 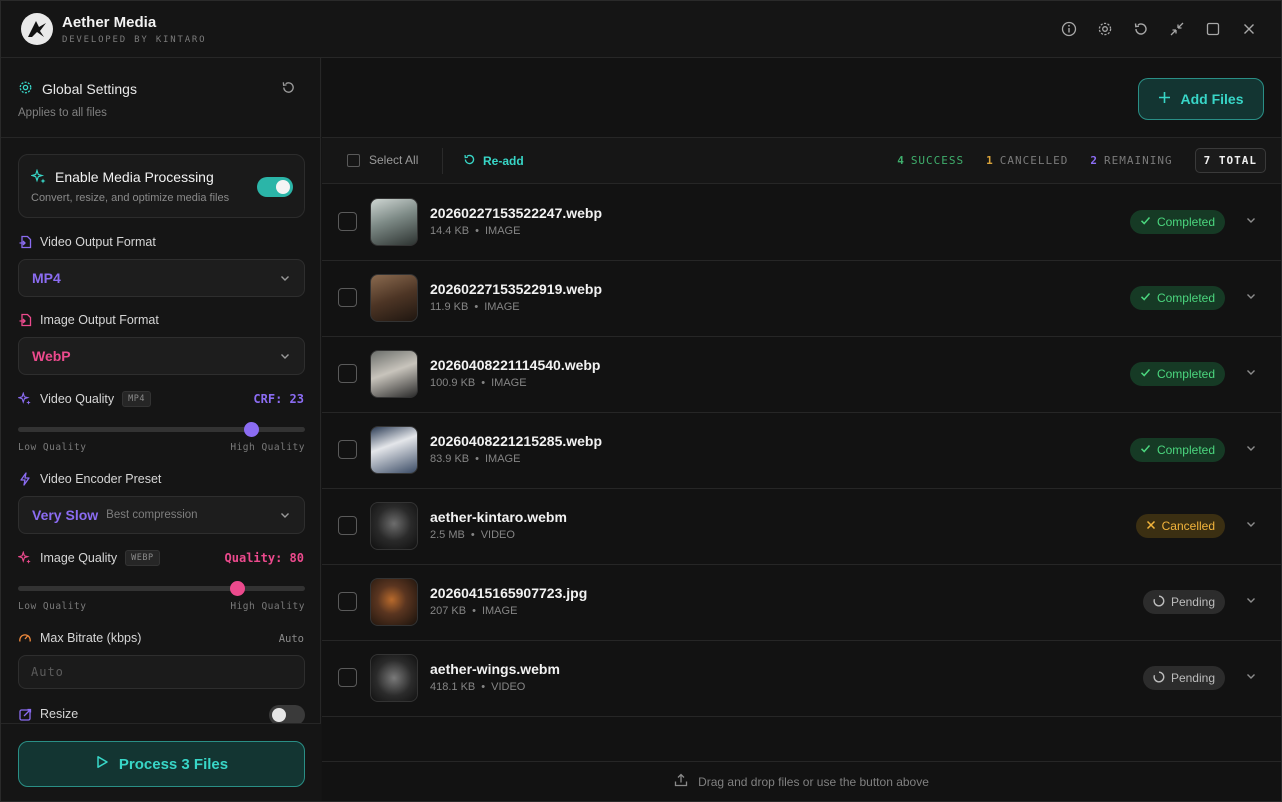 What do you see at coordinates (161, 278) in the screenshot?
I see `video-output-format-select: MP4` at bounding box center [161, 278].